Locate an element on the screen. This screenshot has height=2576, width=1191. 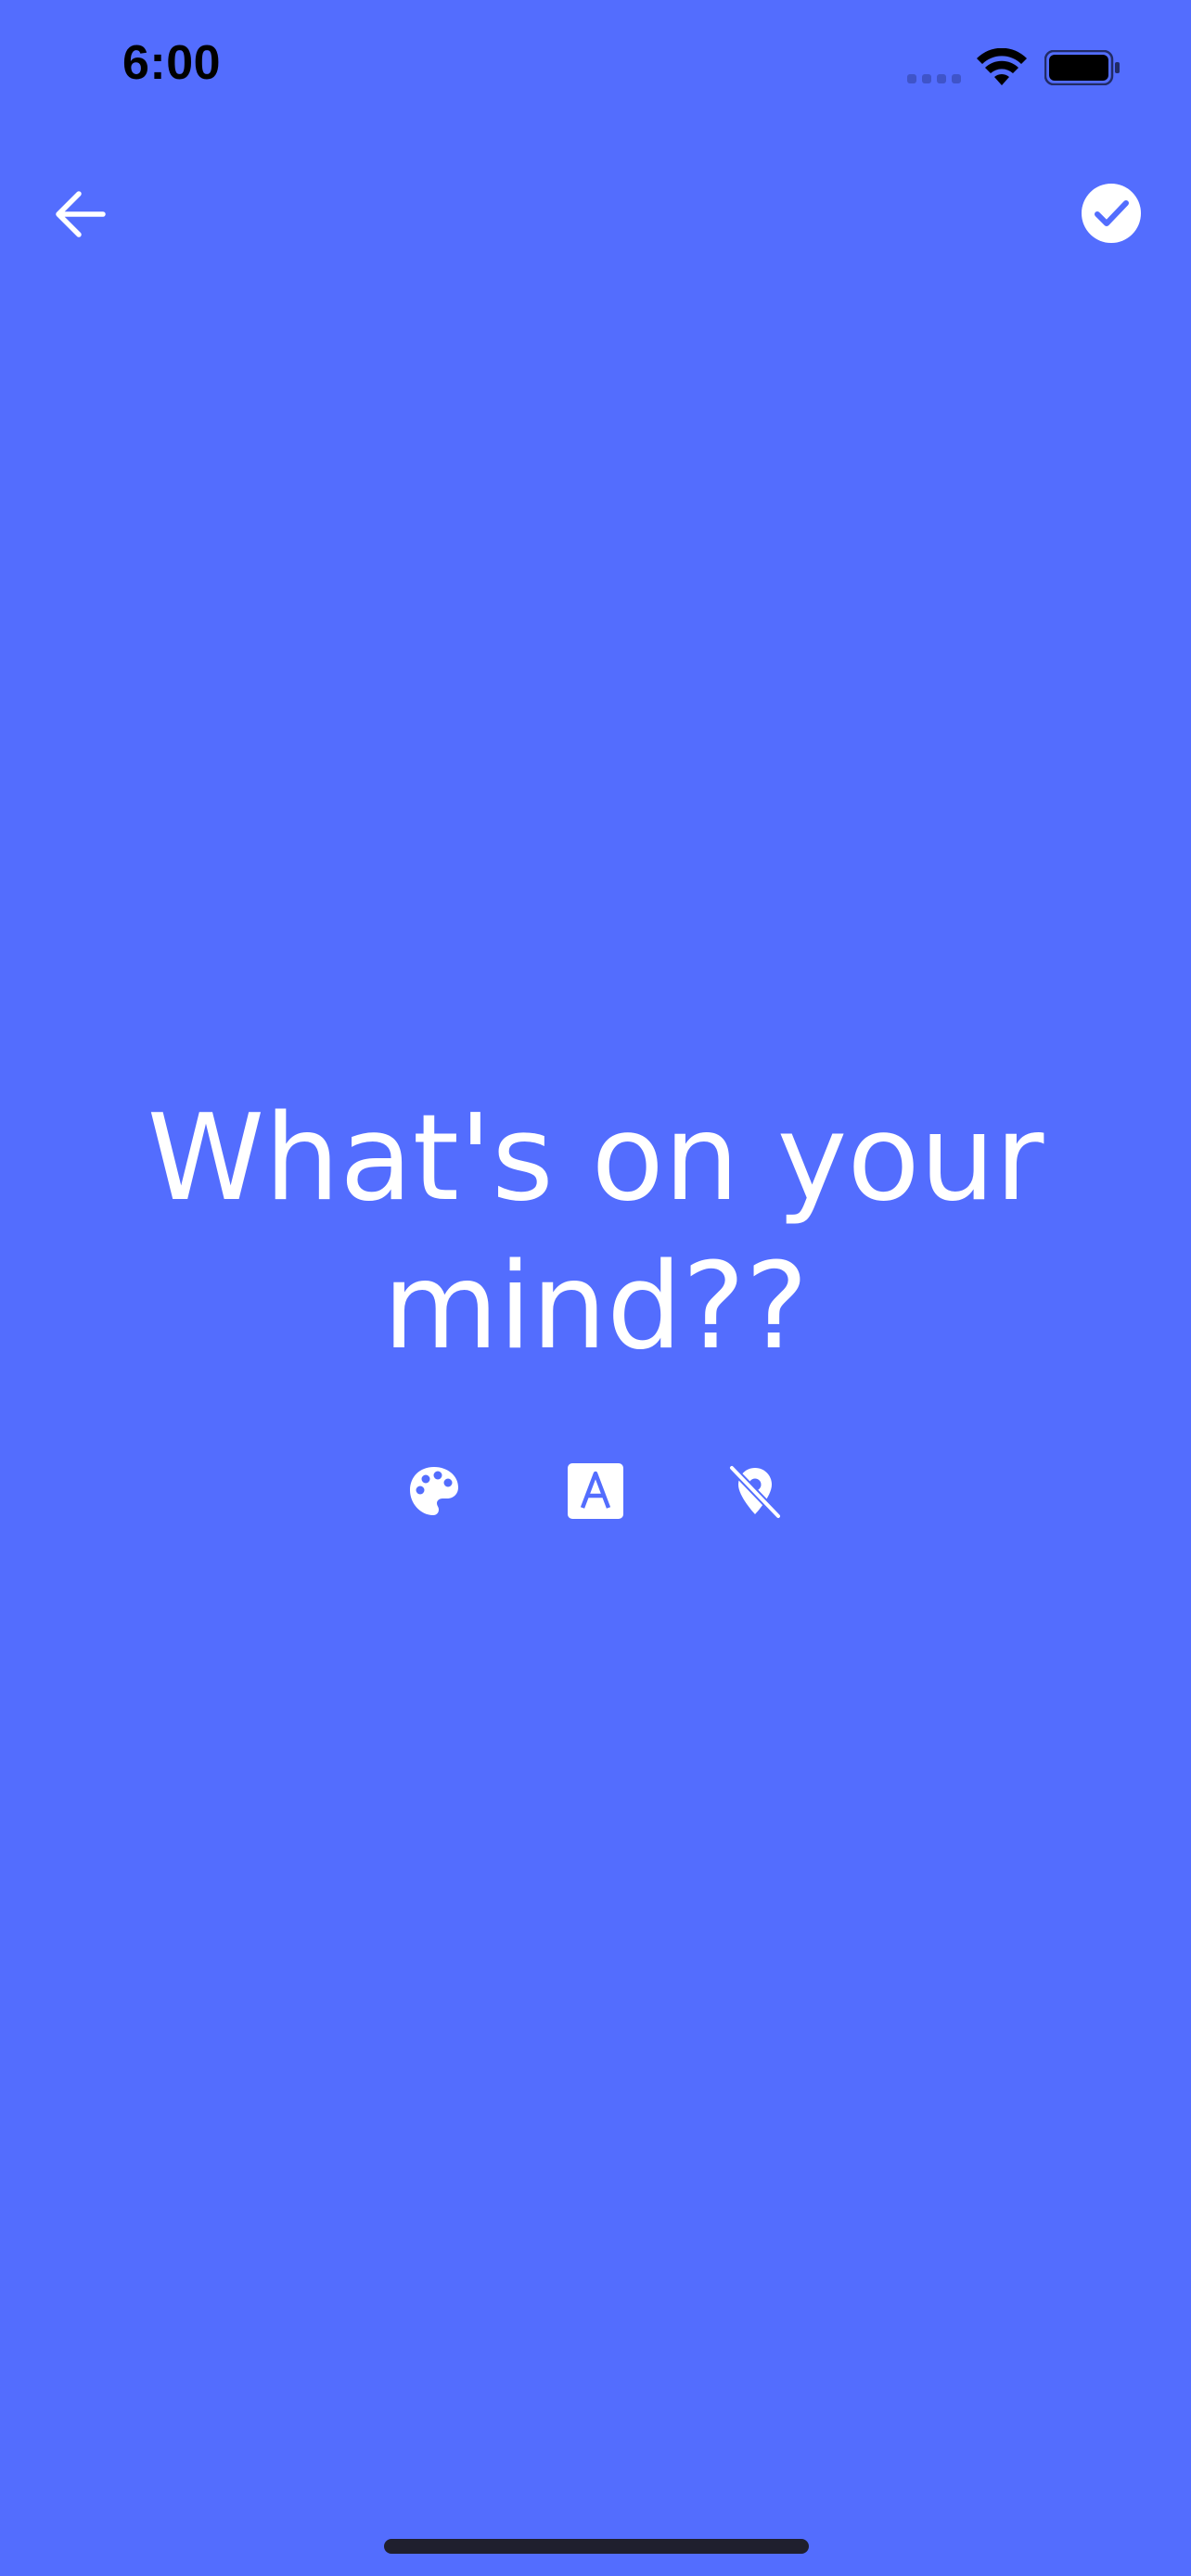
app-bar is located at coordinates (595, 213).